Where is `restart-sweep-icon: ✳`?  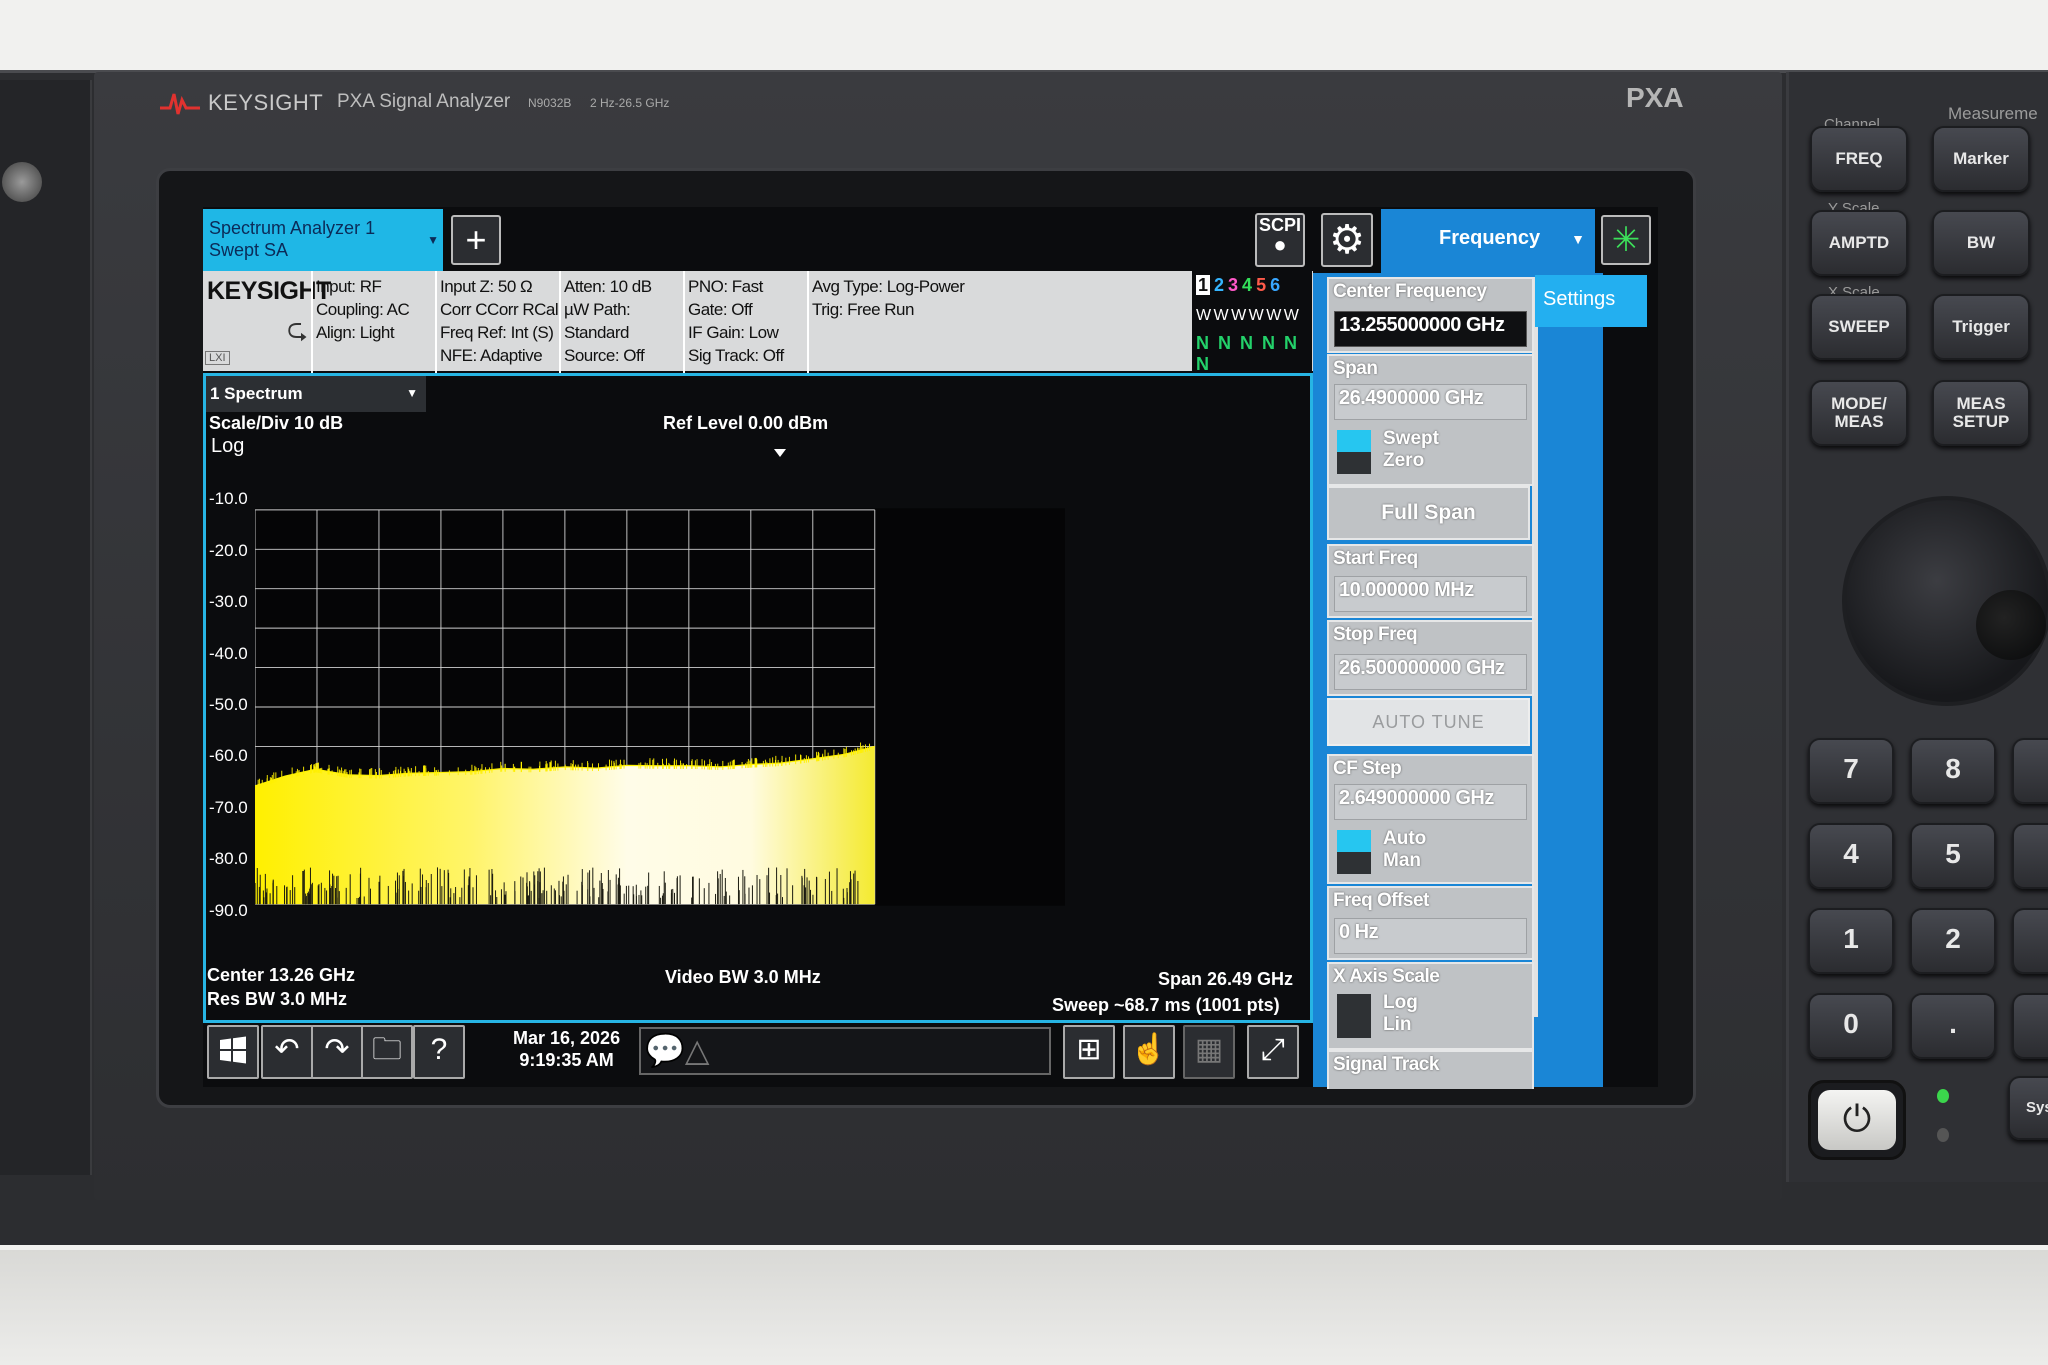
restart-sweep-icon: ✳ is located at coordinates (1626, 240).